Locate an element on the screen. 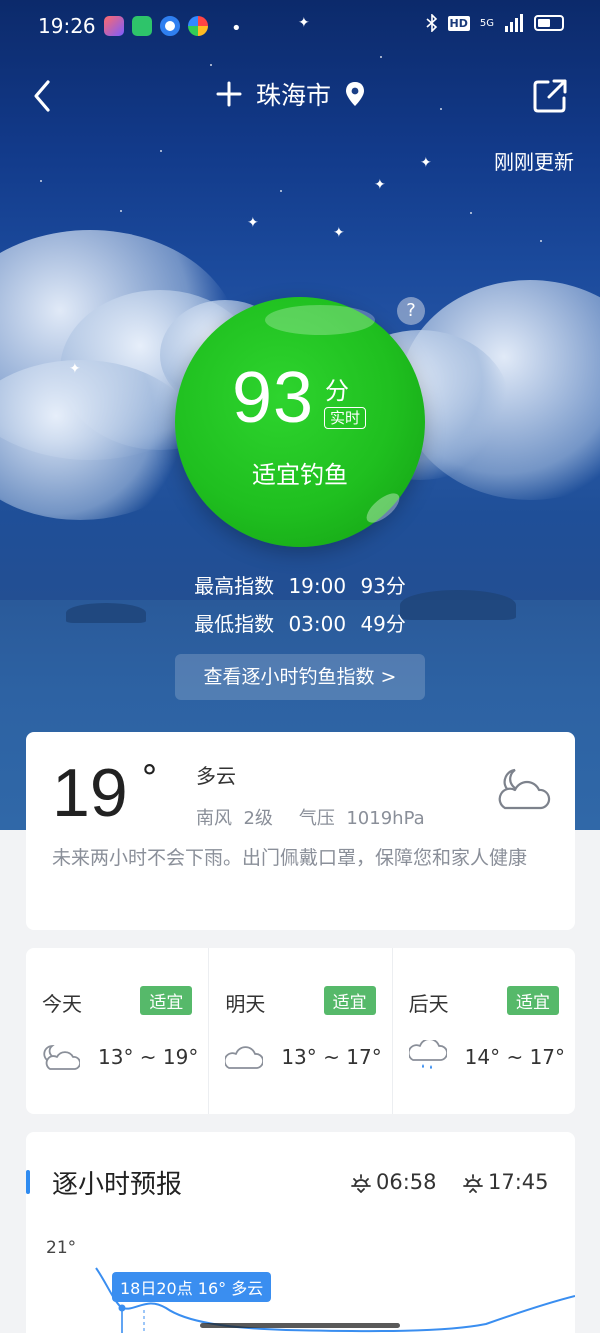  night-cloudy-icon is located at coordinates (524, 789).